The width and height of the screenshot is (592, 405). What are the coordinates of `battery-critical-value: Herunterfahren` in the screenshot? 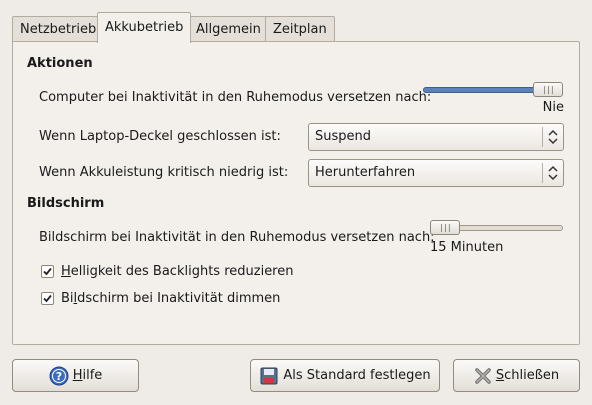 It's located at (365, 172).